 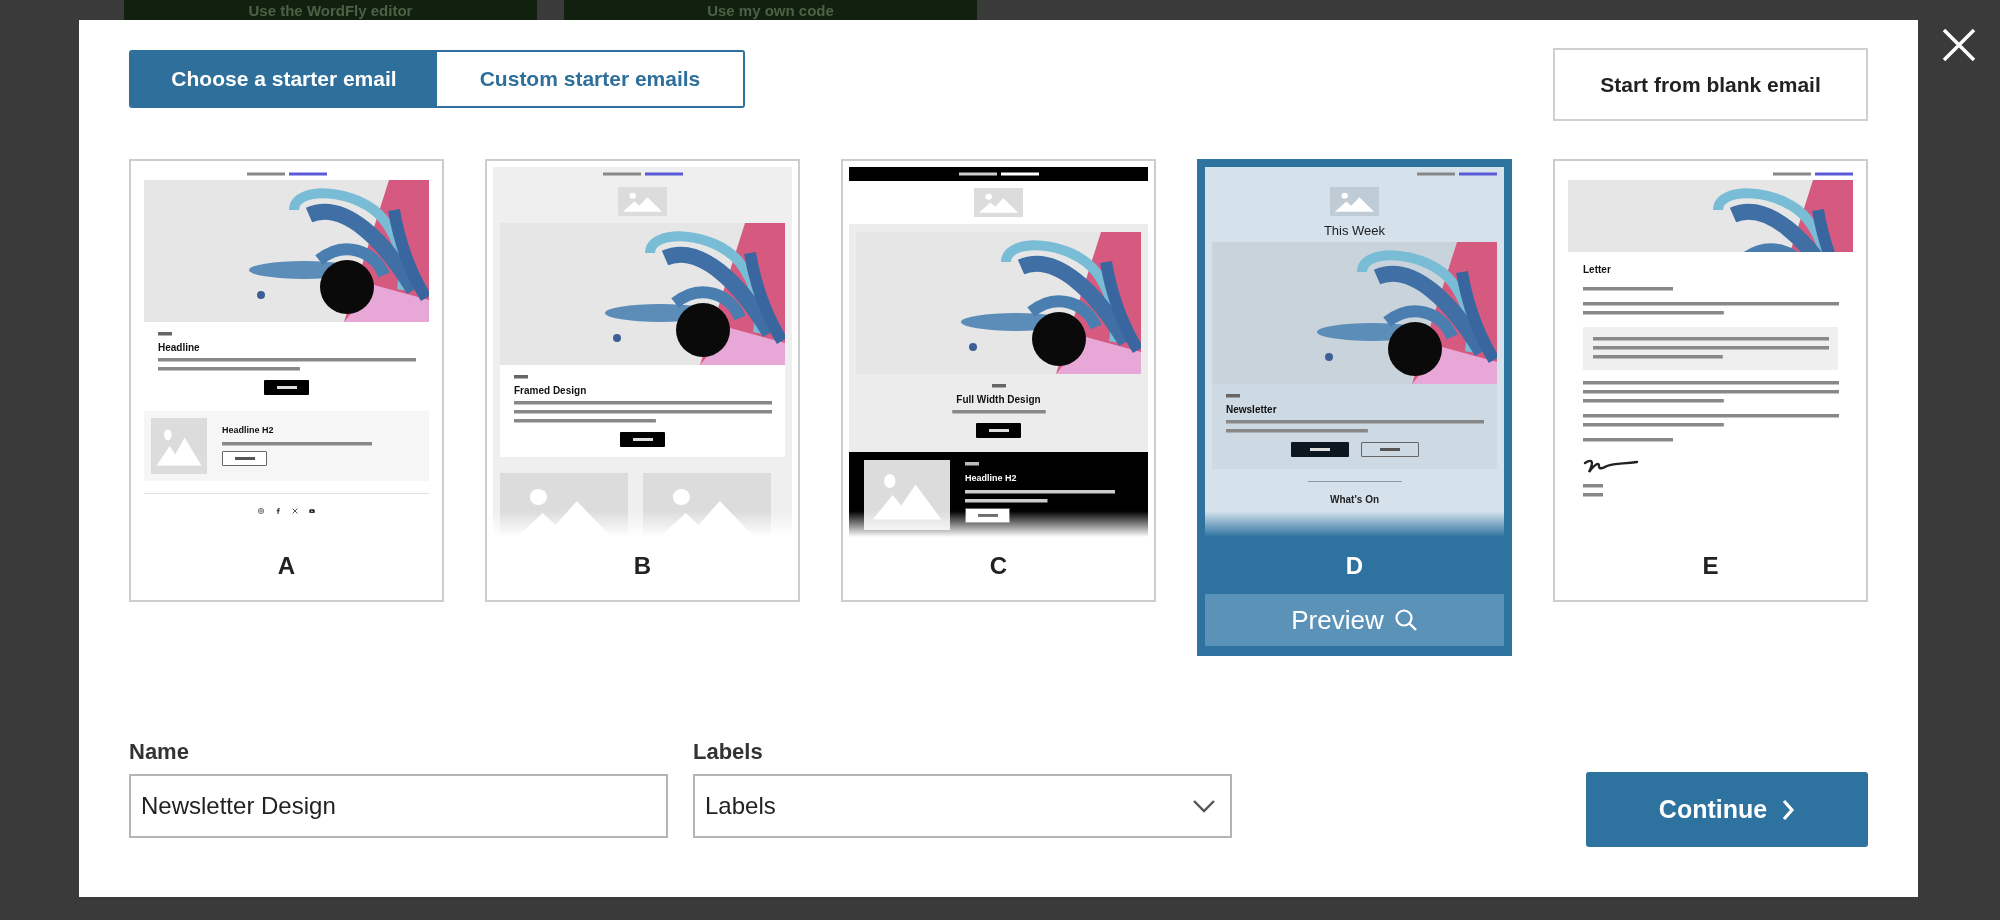 What do you see at coordinates (1251, 409) in the screenshot?
I see `email-headline: Newsletter` at bounding box center [1251, 409].